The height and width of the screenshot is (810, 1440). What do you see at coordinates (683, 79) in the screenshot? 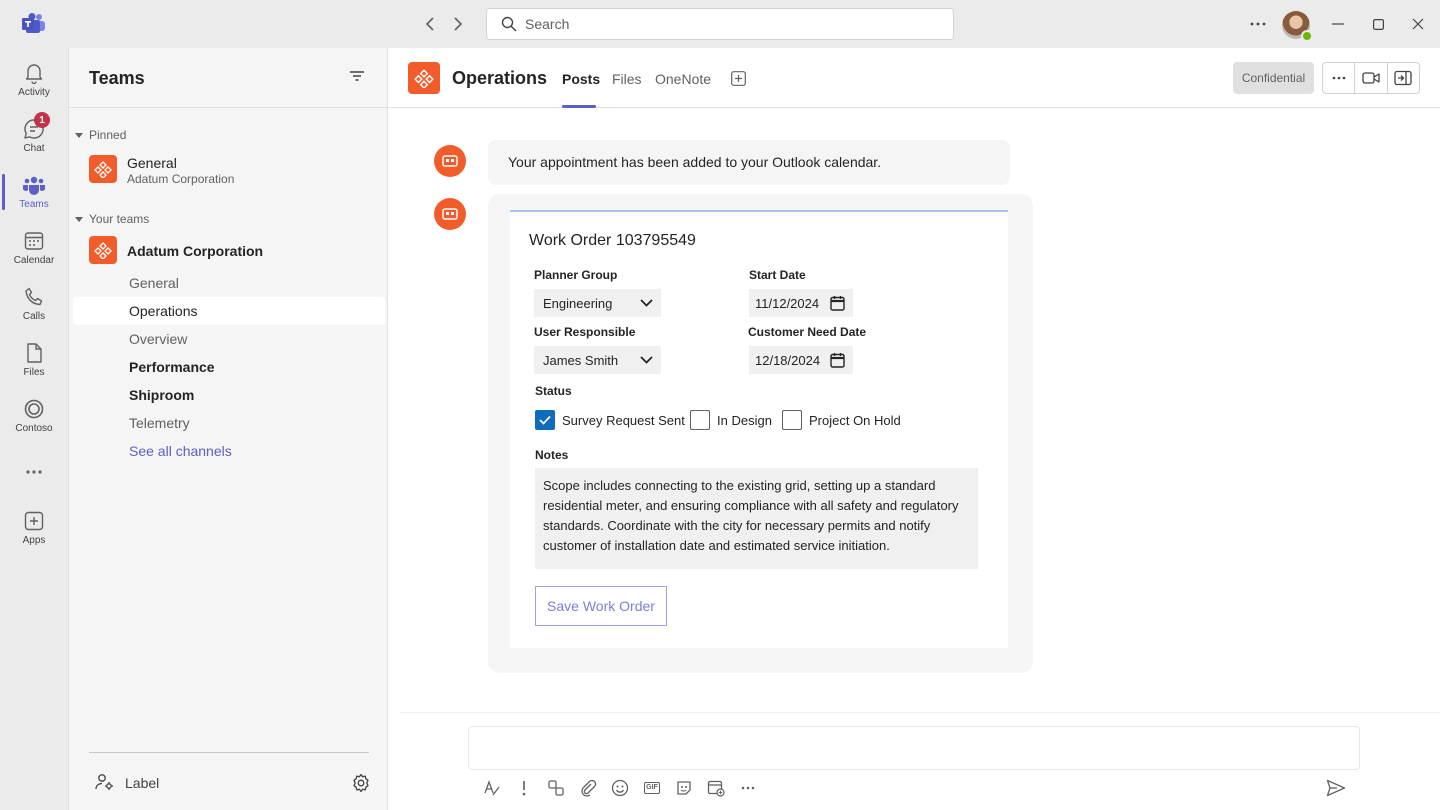
I see `tab-onenote: OneNote` at bounding box center [683, 79].